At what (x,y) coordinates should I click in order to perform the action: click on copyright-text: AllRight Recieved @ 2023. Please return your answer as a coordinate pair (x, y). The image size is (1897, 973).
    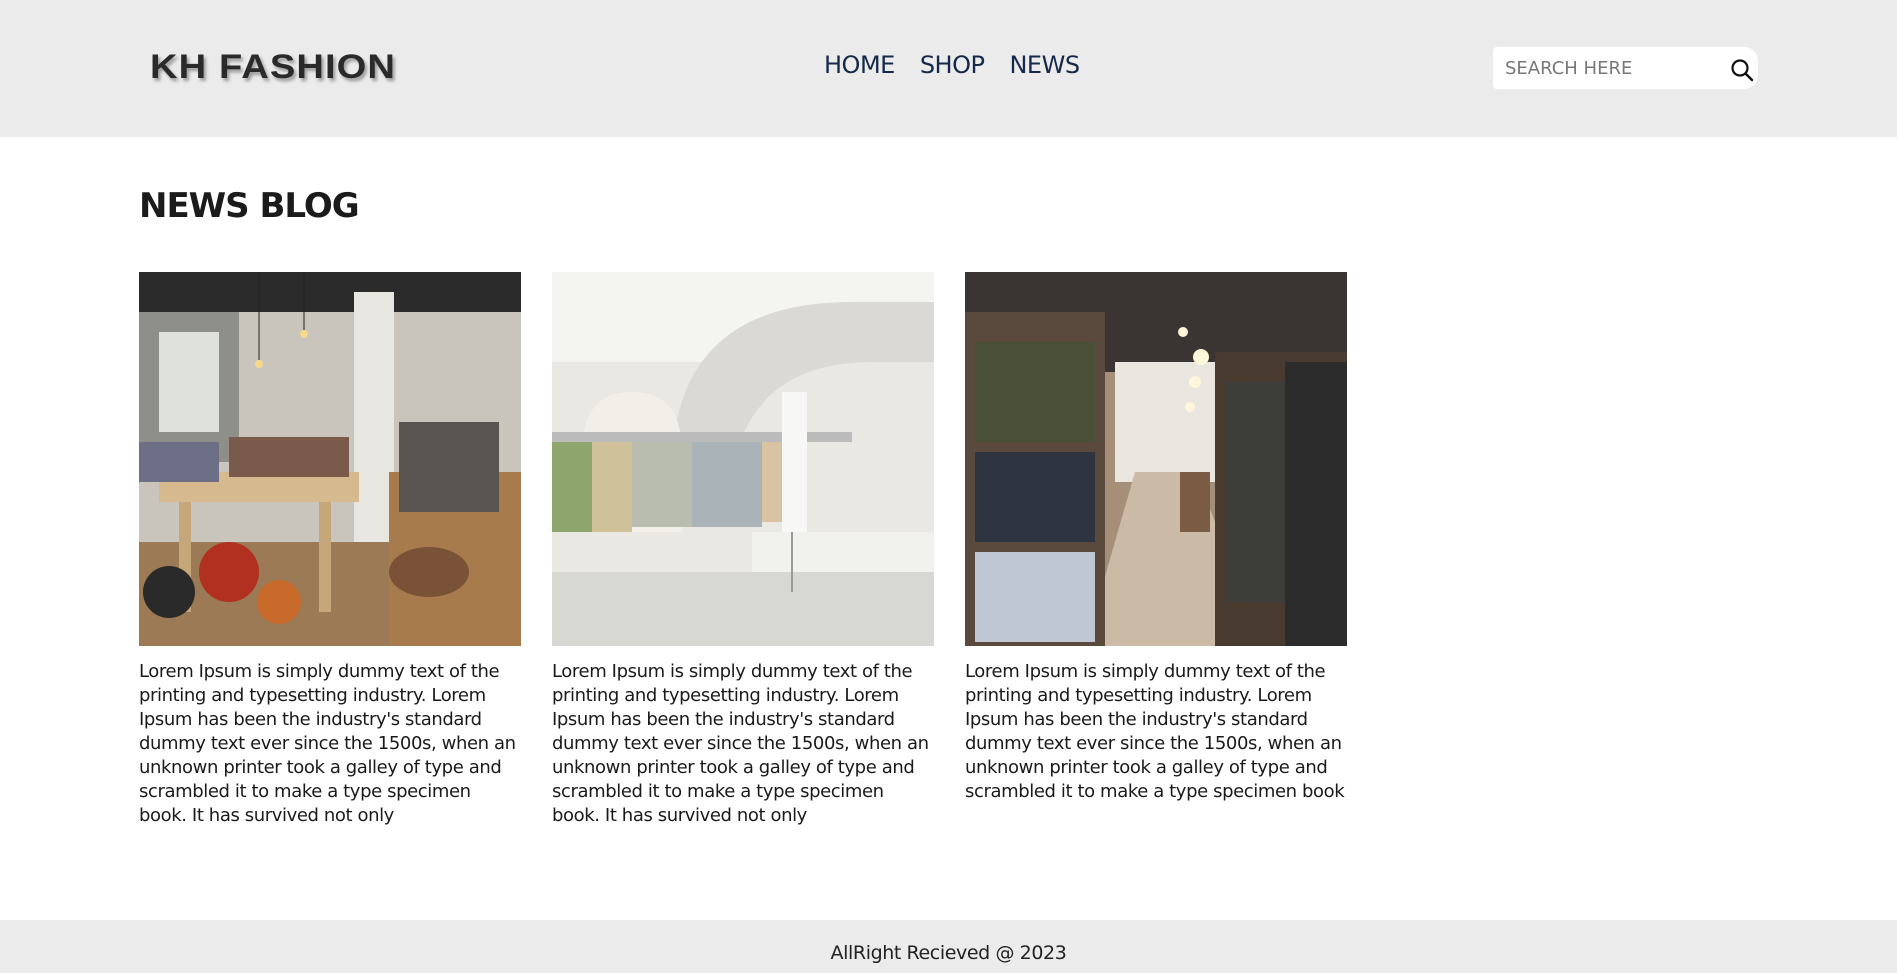
    Looking at the image, I should click on (948, 953).